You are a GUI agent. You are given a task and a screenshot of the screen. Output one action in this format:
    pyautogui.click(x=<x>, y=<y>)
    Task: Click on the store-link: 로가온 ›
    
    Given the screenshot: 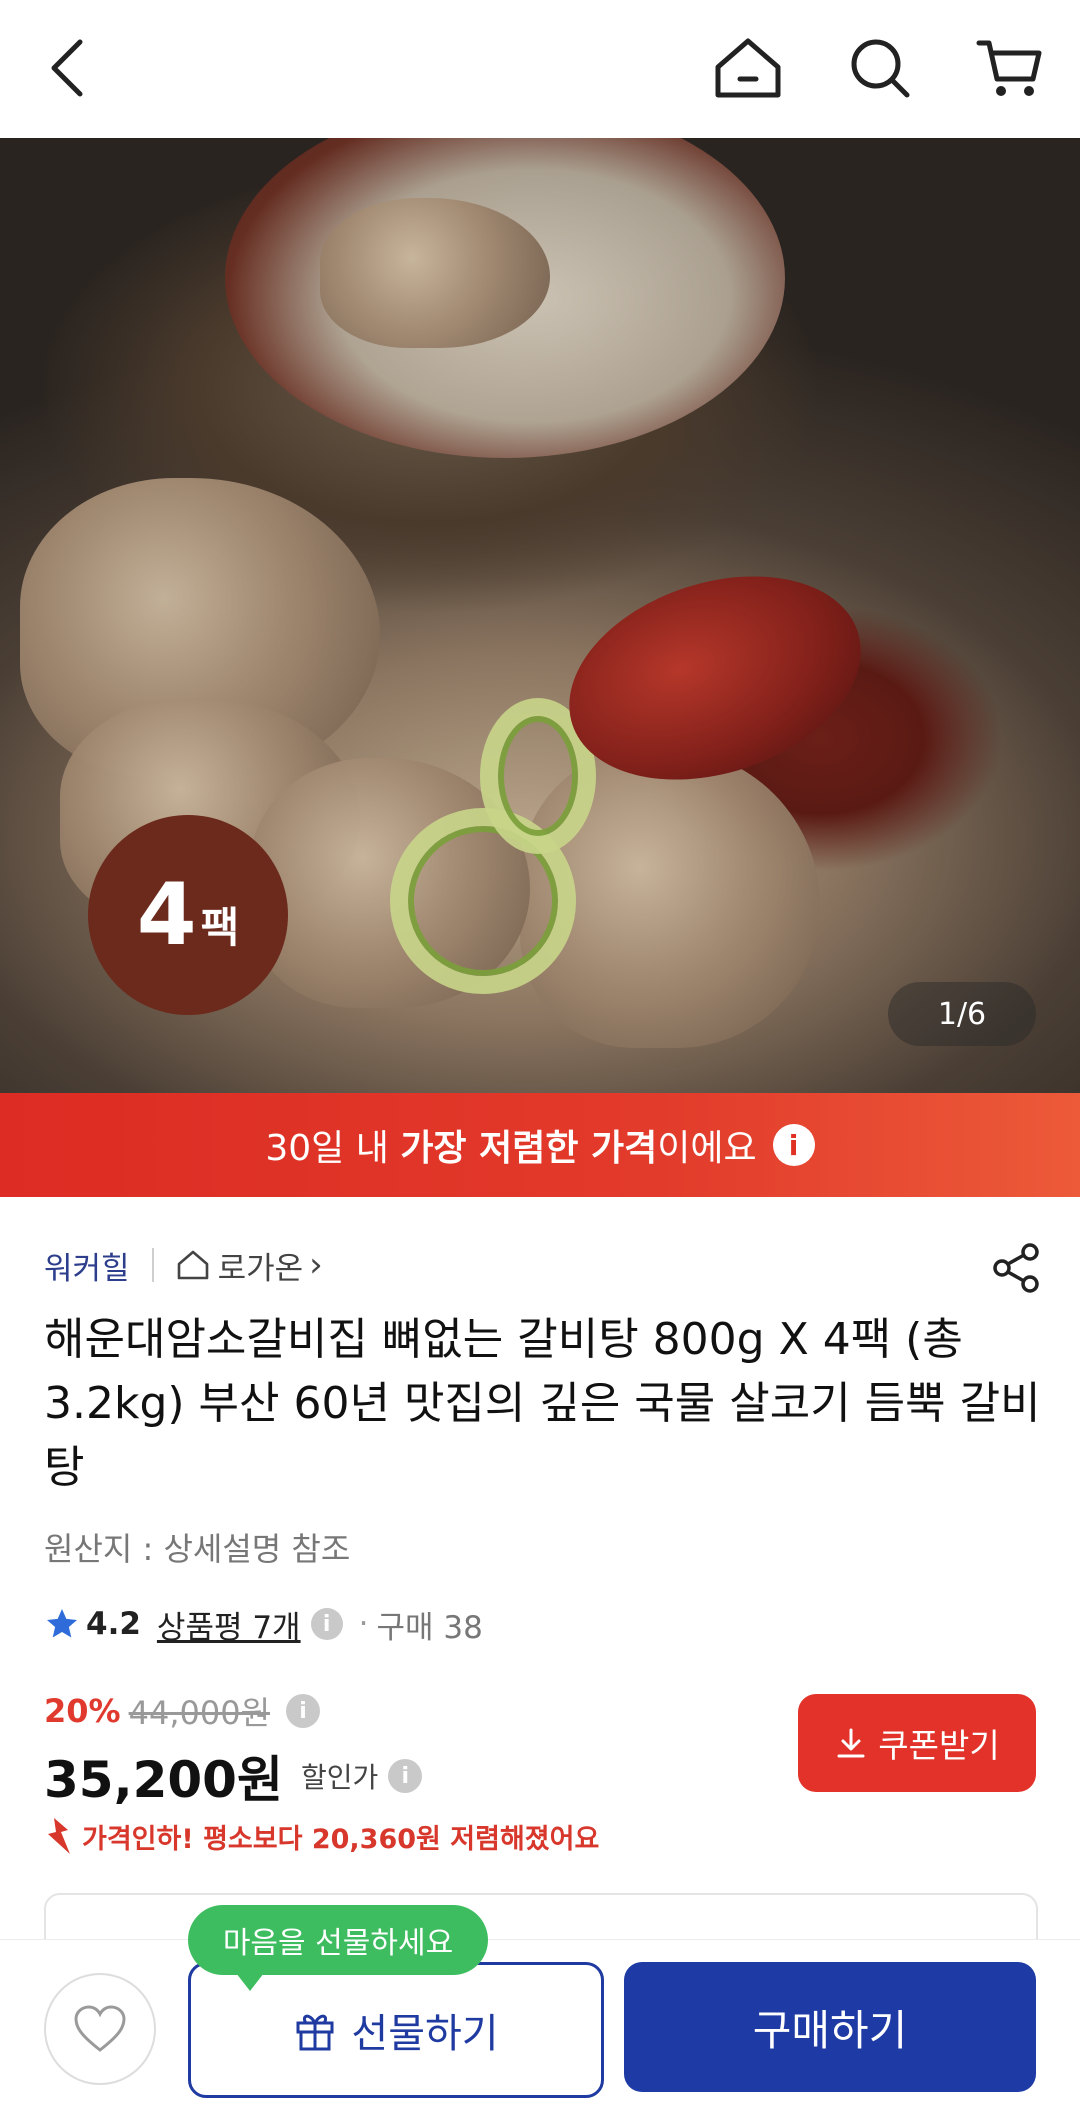 What is the action you would take?
    pyautogui.click(x=249, y=1265)
    